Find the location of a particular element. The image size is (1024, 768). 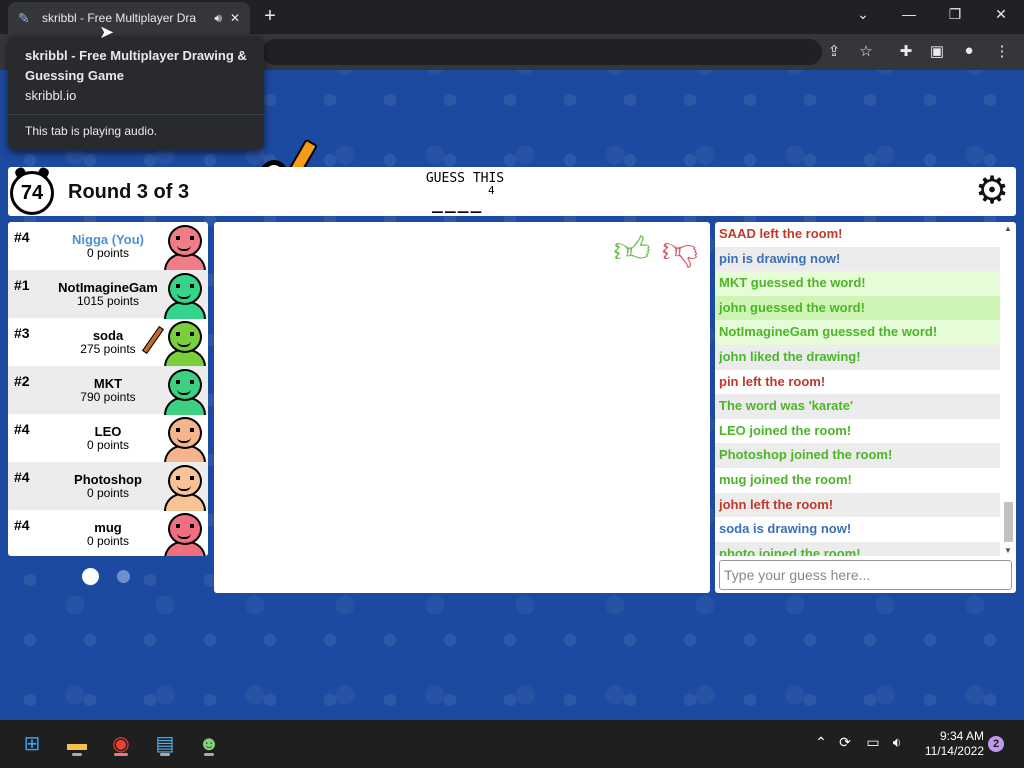

hover-card-audio-note: This tab is playing audio. is located at coordinates (91, 131).